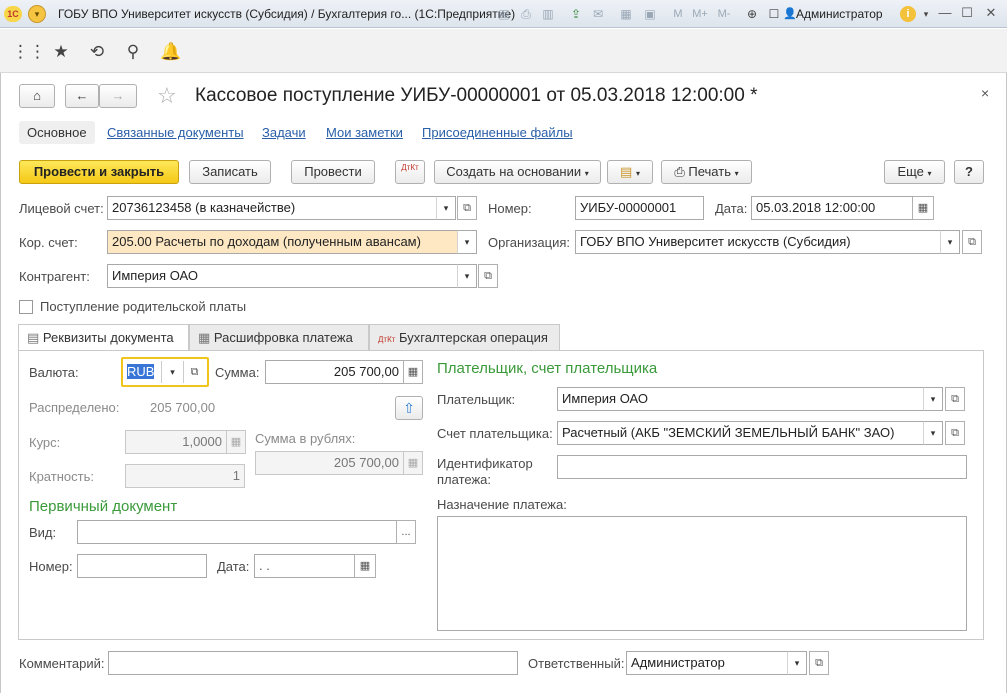  Describe the element at coordinates (702, 573) in the screenshot. I see `purpose-textarea` at that location.